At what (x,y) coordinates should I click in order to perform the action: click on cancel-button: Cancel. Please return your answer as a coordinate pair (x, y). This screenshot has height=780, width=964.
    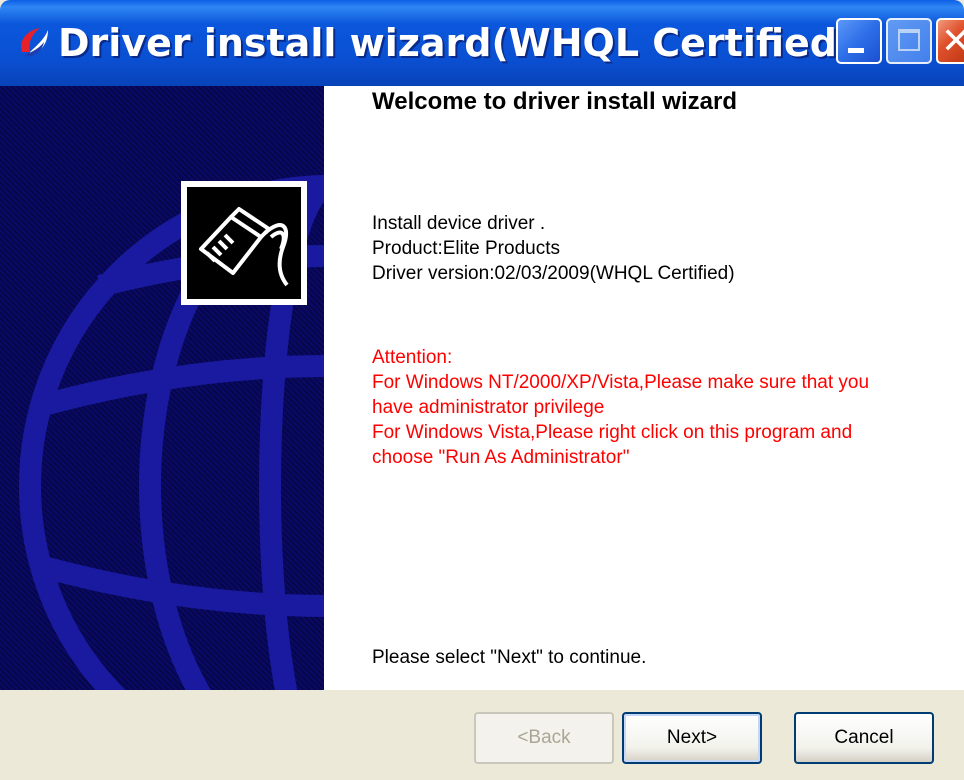
    Looking at the image, I should click on (864, 738).